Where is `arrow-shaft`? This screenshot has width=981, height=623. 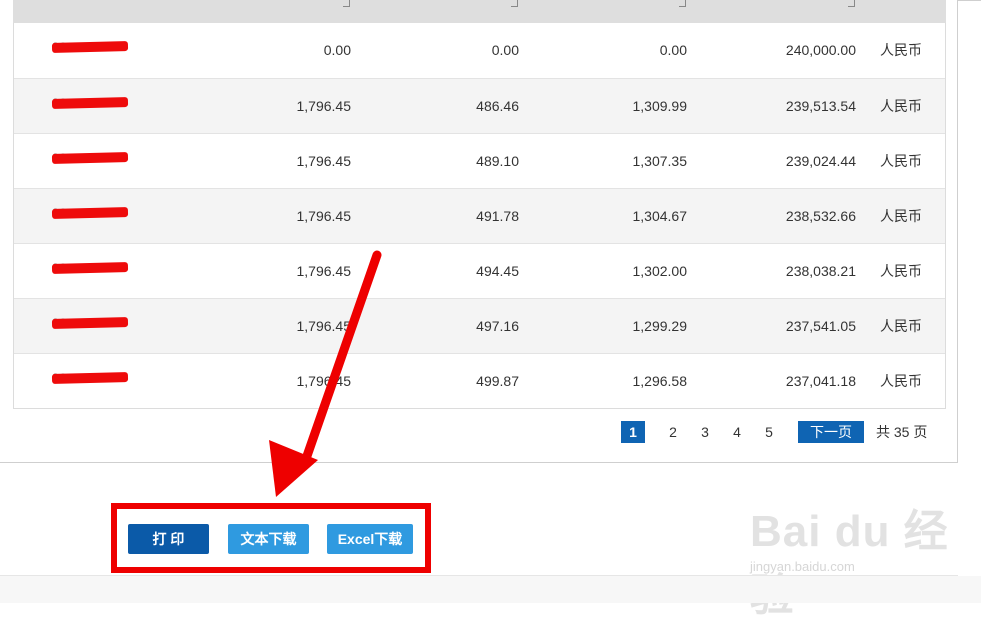 arrow-shaft is located at coordinates (342, 355).